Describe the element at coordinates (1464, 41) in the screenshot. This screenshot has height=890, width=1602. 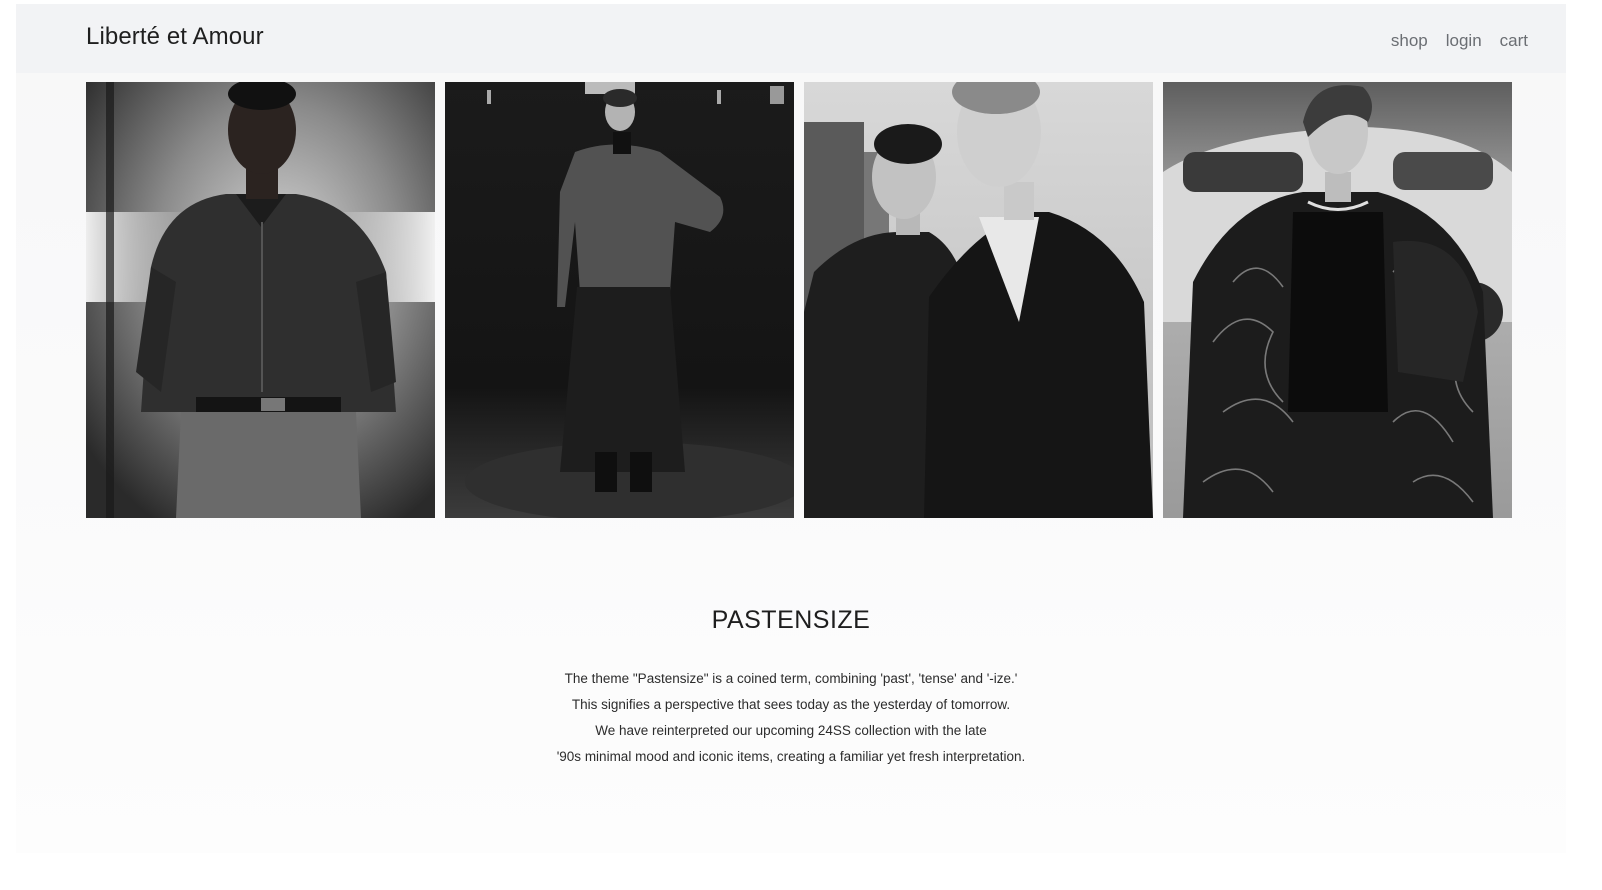
I see `nav-login-link: login` at that location.